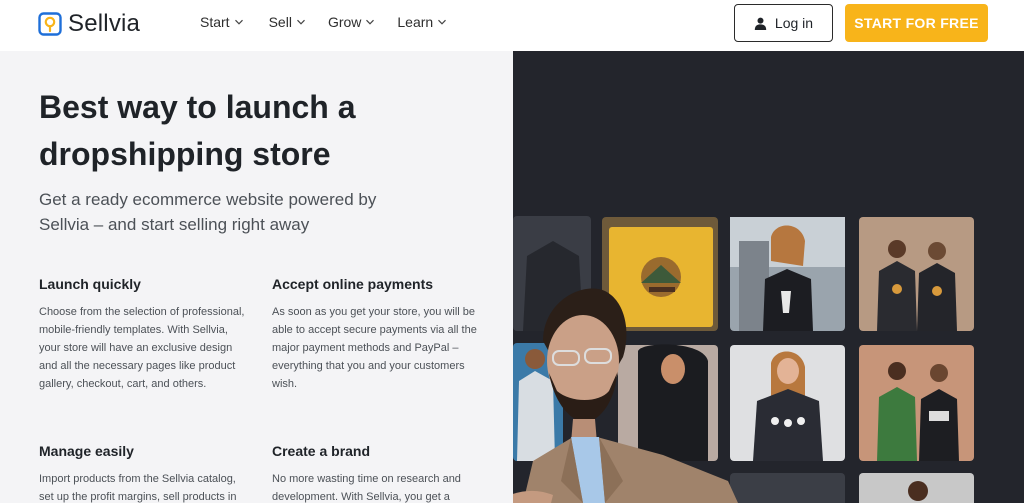 The height and width of the screenshot is (503, 1024). I want to click on login-button: Log in, so click(783, 23).